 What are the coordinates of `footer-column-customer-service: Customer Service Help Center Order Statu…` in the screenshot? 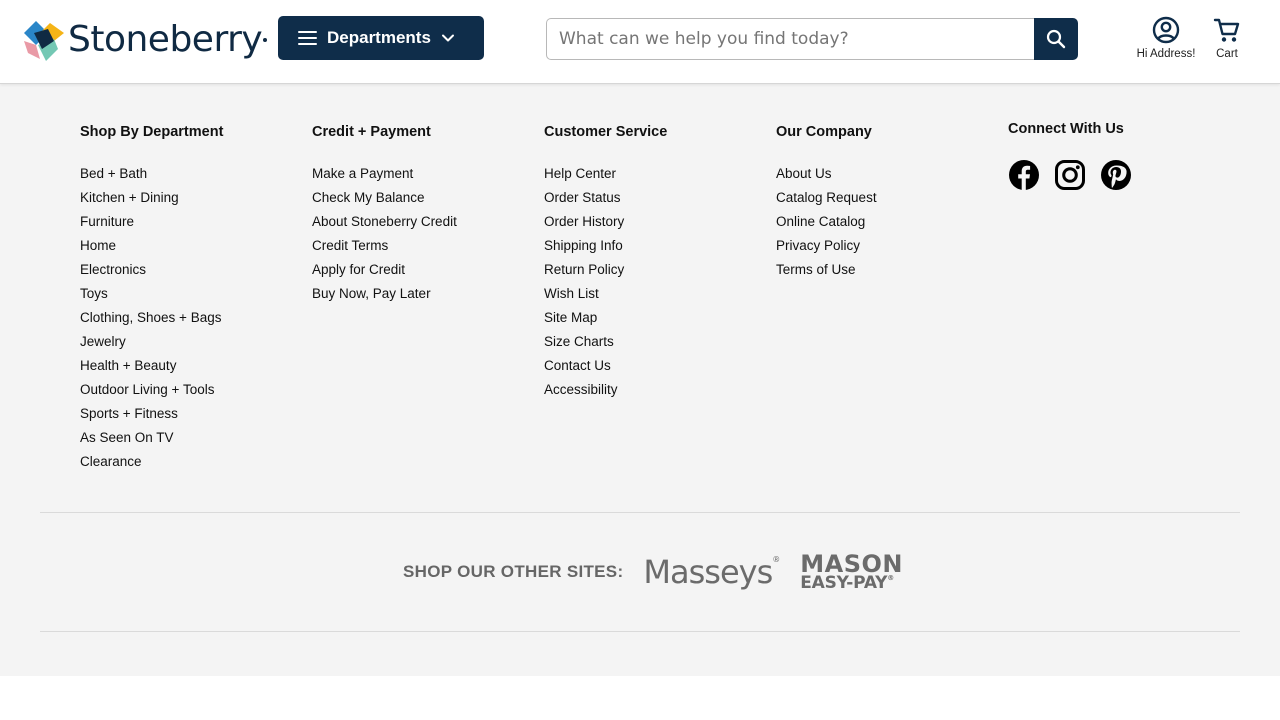 It's located at (605, 262).